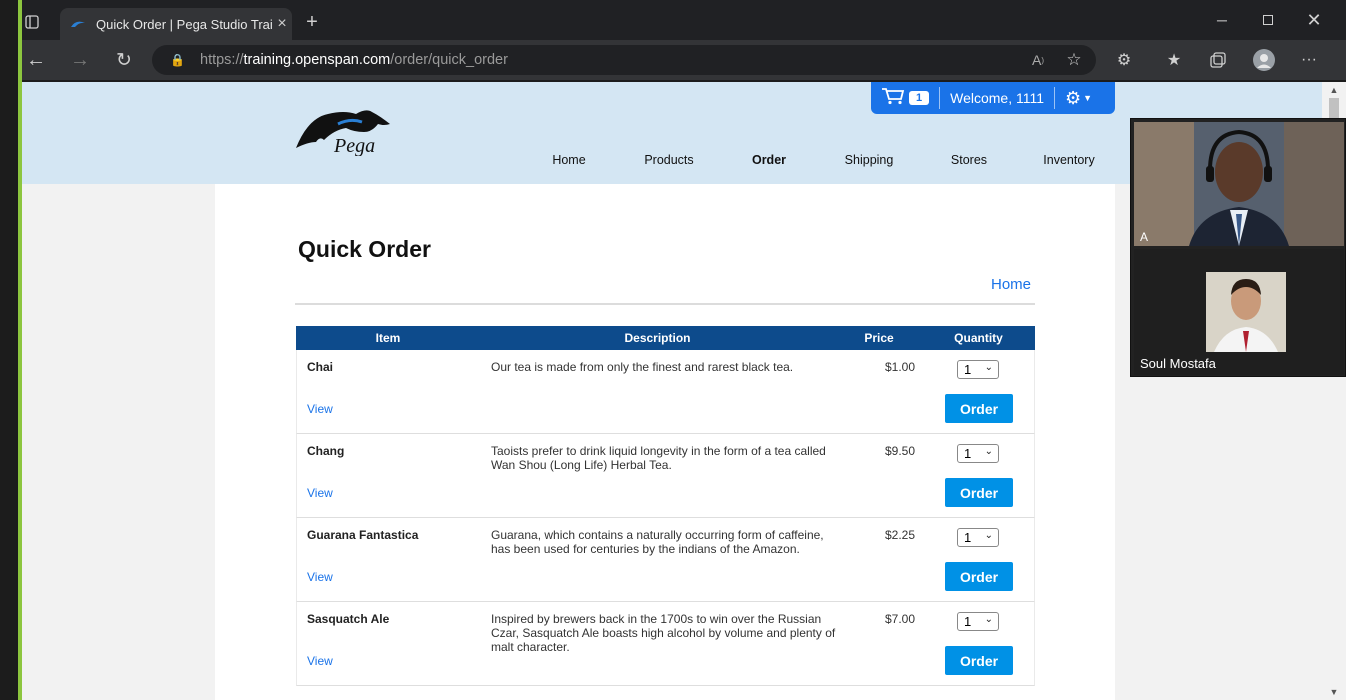 The width and height of the screenshot is (1346, 700). Describe the element at coordinates (222, 60) in the screenshot. I see `url-scheme: https://` at that location.